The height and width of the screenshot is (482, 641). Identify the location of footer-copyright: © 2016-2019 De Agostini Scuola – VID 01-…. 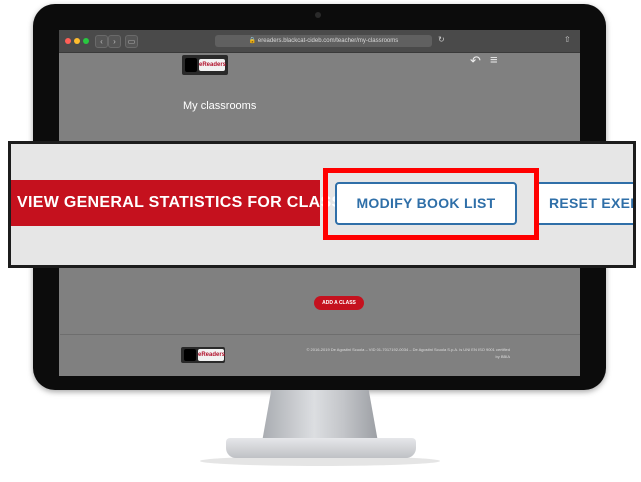
(393, 353).